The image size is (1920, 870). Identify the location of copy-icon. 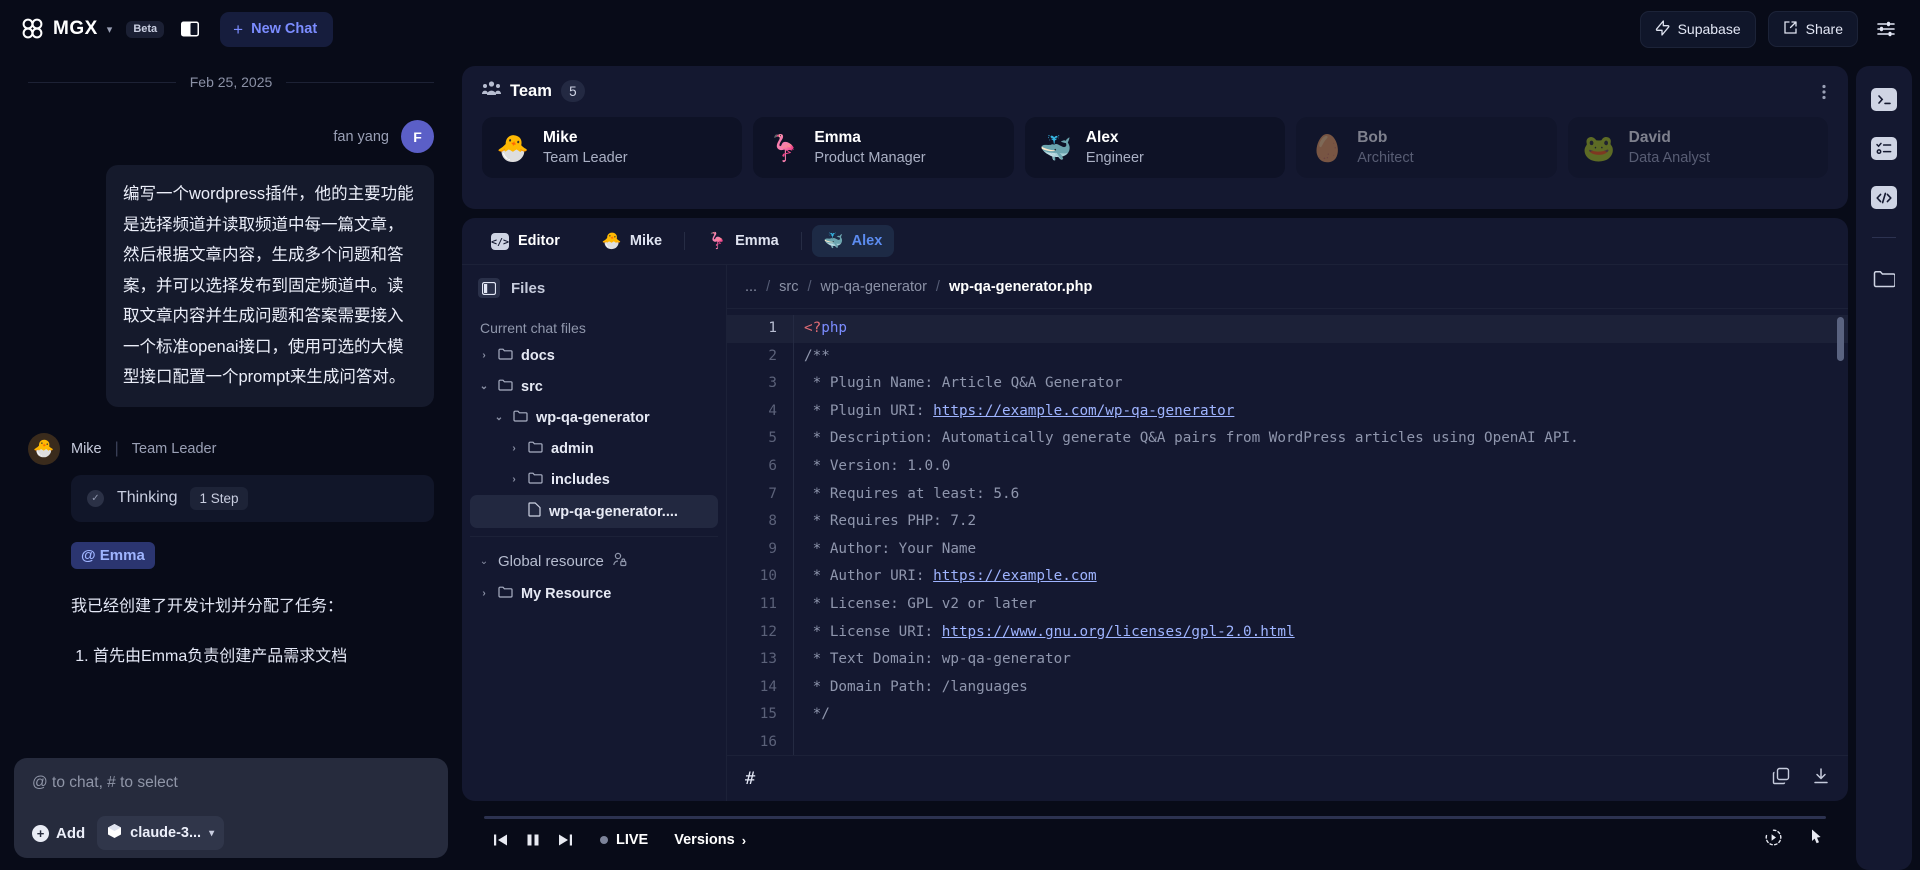
(1781, 778).